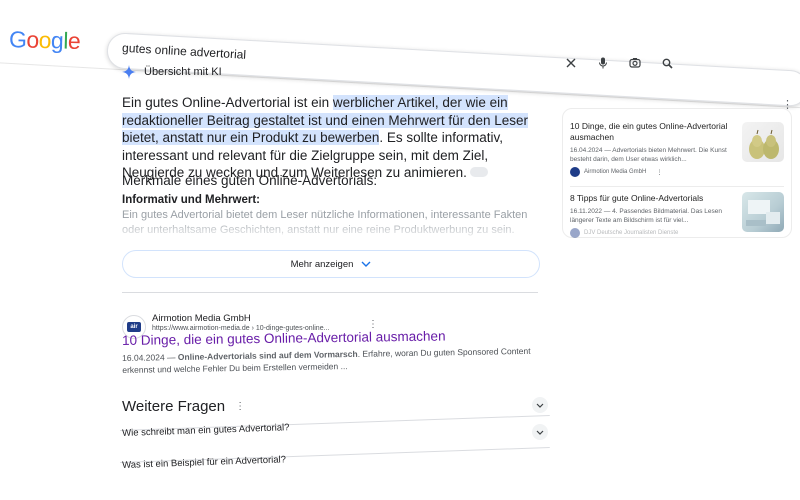 This screenshot has width=800, height=500. Describe the element at coordinates (183, 72) in the screenshot. I see `ai-overview-label: Übersicht mit KI` at that location.